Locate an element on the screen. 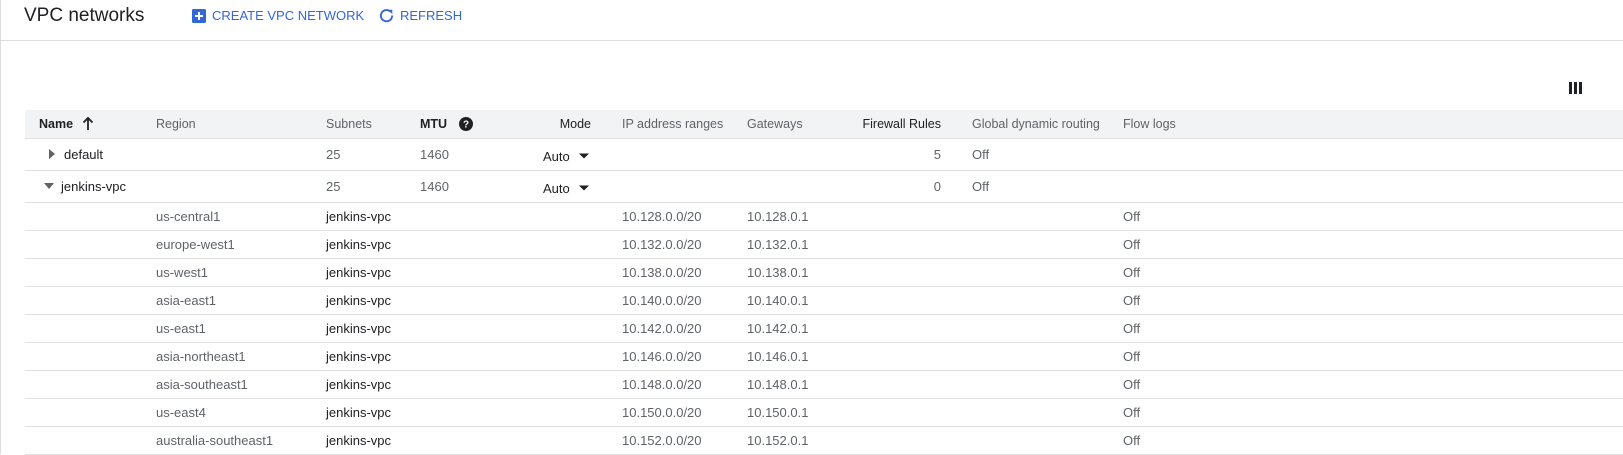  subnet-gateway: 10.140.0.1 is located at coordinates (778, 300).